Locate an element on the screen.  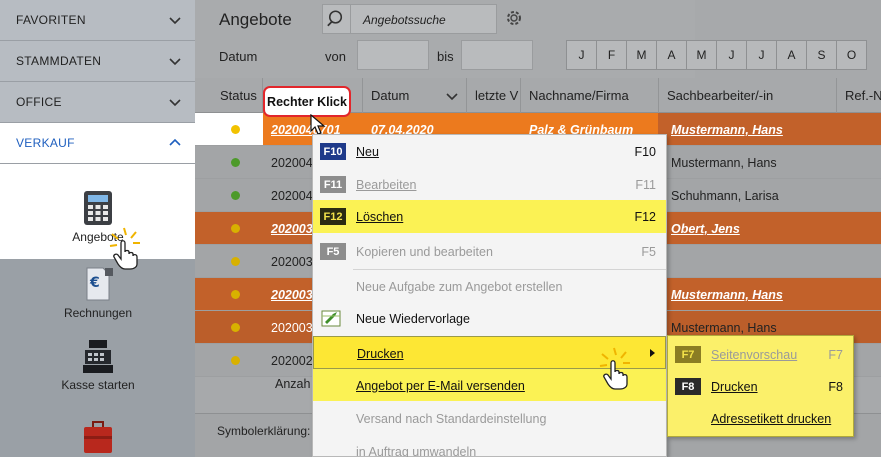
column-status: Status is located at coordinates (229, 95).